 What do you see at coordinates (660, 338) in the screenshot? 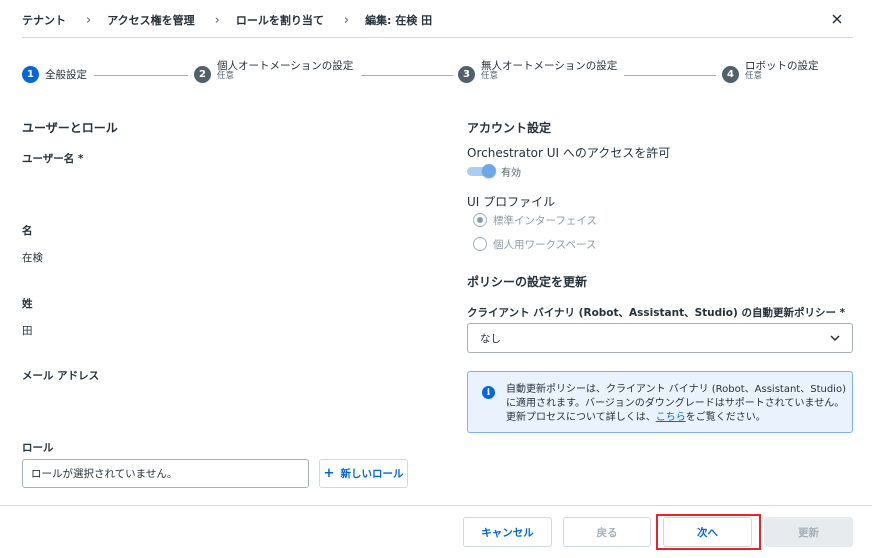
I see `auto-update-policy-select: なし` at bounding box center [660, 338].